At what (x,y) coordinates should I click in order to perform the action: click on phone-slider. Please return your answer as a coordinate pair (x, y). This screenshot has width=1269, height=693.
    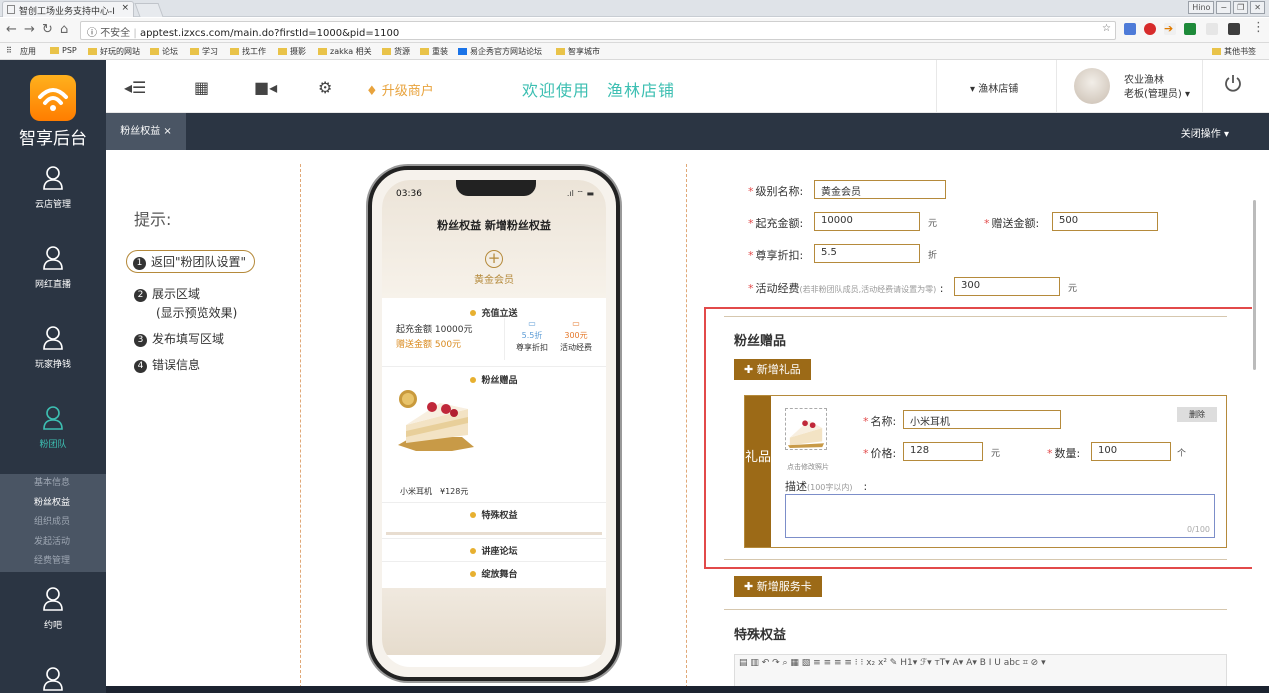
    Looking at the image, I should click on (494, 533).